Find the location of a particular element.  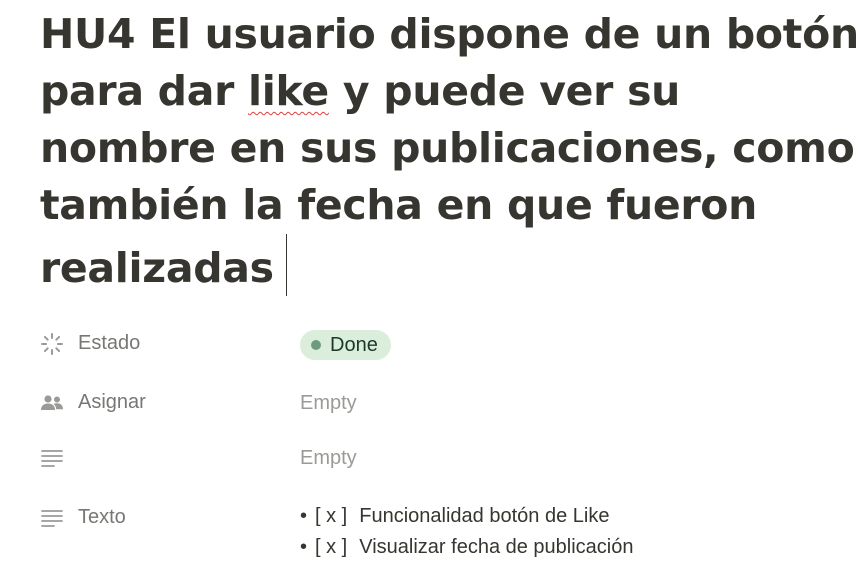

property-label-text: Texto is located at coordinates (102, 517).